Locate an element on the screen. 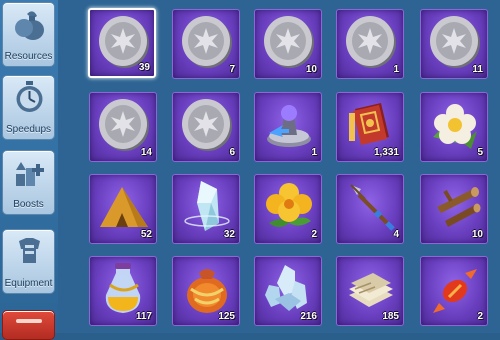  item-count: 32 is located at coordinates (229, 234).